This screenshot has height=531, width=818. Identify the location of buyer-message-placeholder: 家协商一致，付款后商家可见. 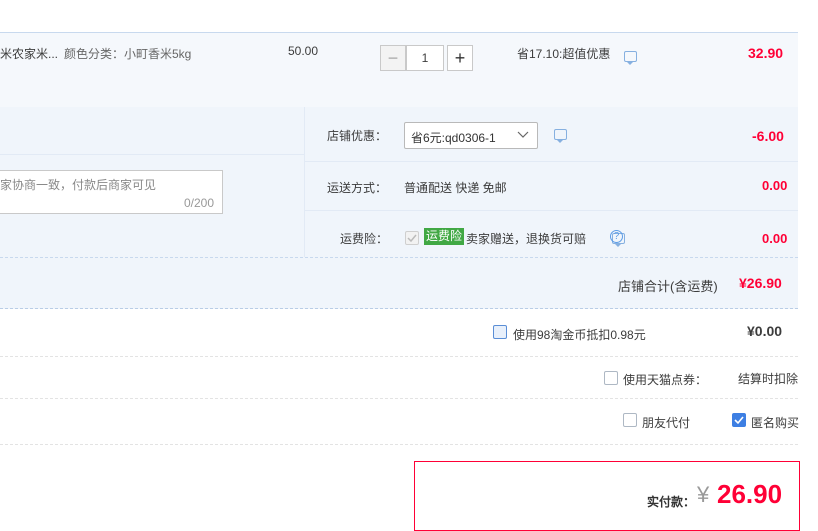
(78, 185).